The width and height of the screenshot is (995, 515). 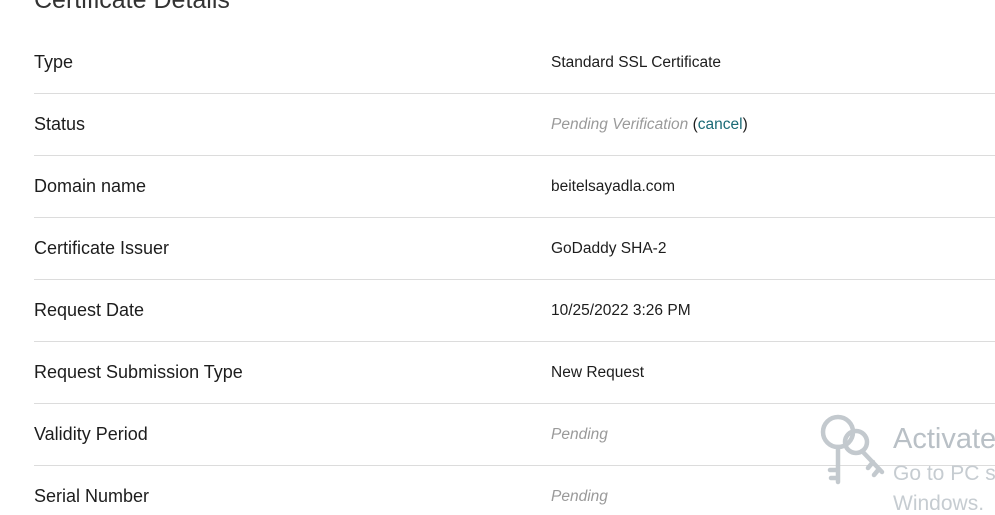 I want to click on watermark-line: Go to PC s, so click(x=944, y=473).